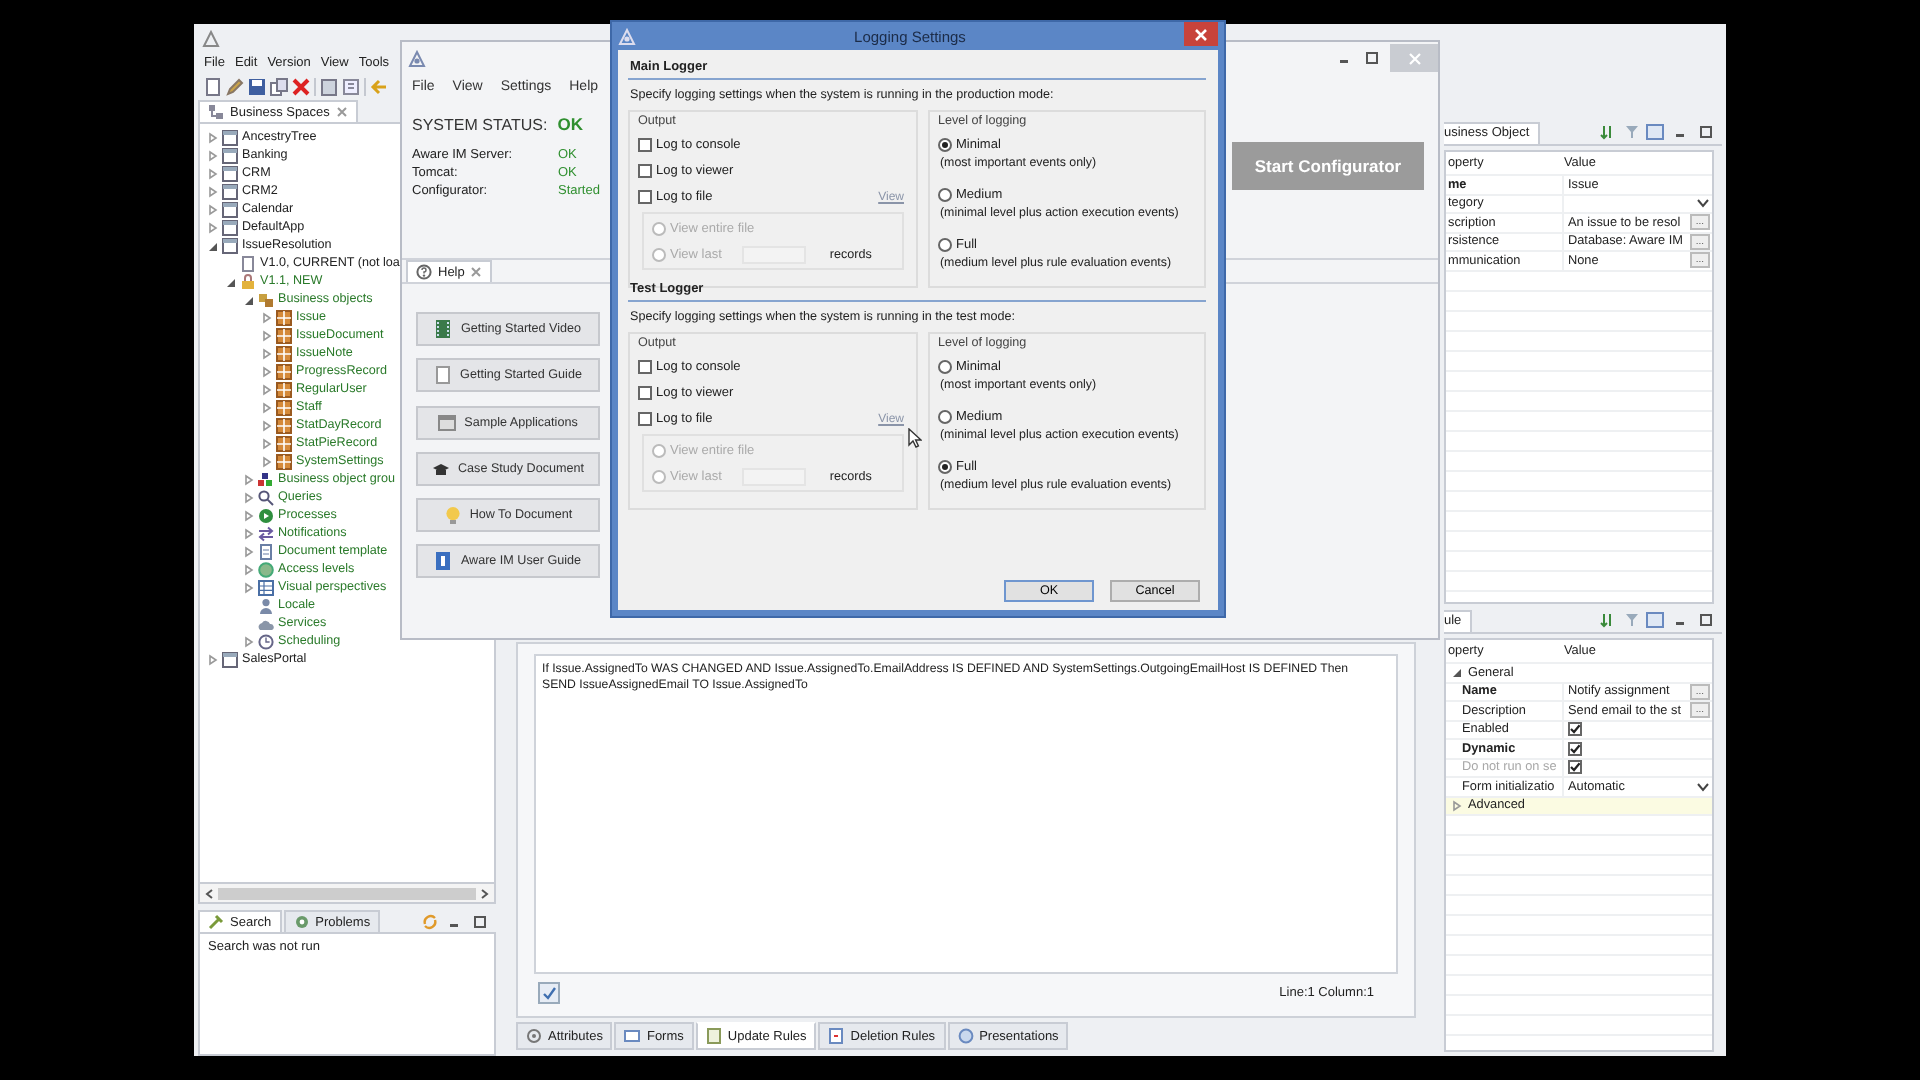  I want to click on status-value: OK, so click(570, 124).